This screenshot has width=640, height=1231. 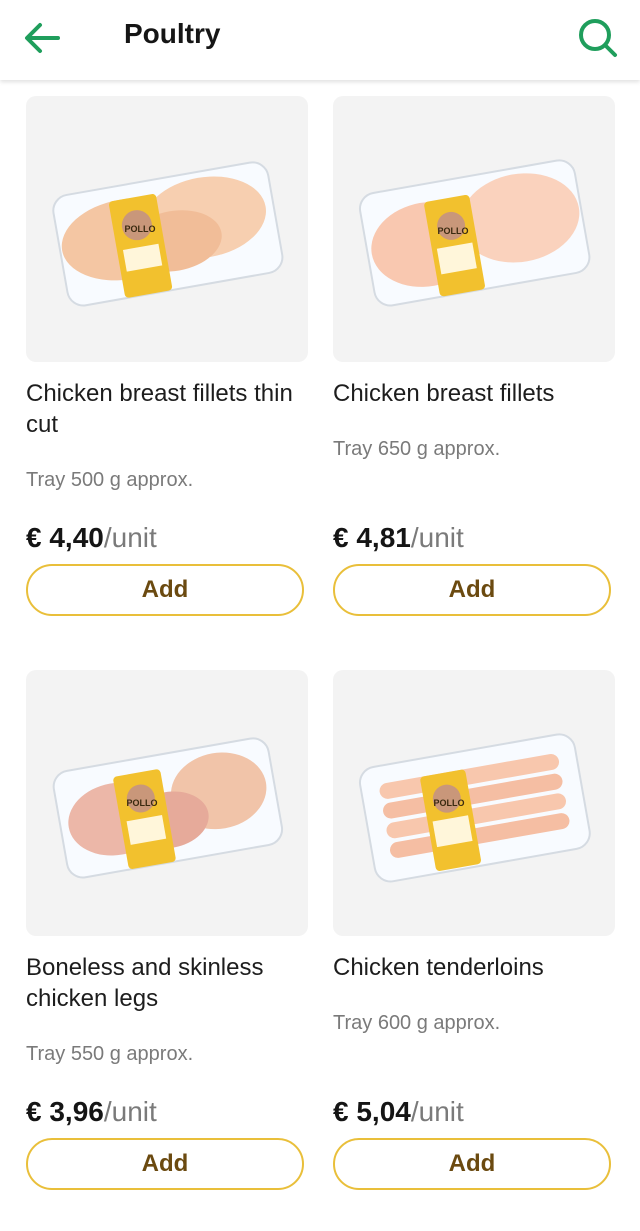 What do you see at coordinates (65, 1111) in the screenshot?
I see `price-amount: € 3,96` at bounding box center [65, 1111].